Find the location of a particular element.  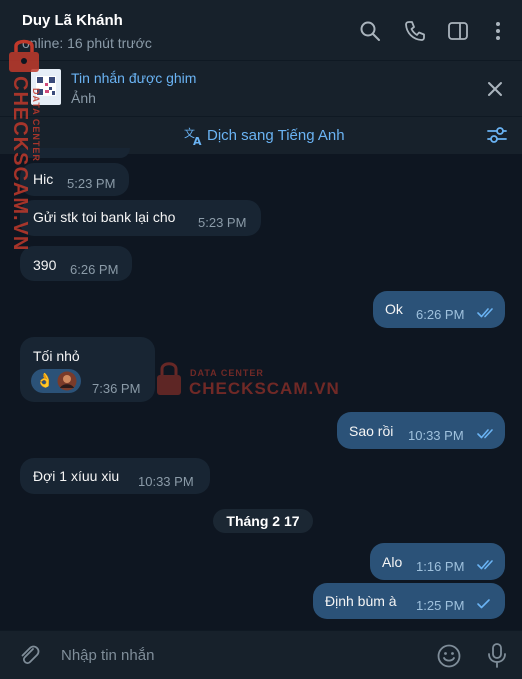

reaction-pill: 👌 is located at coordinates (56, 381).